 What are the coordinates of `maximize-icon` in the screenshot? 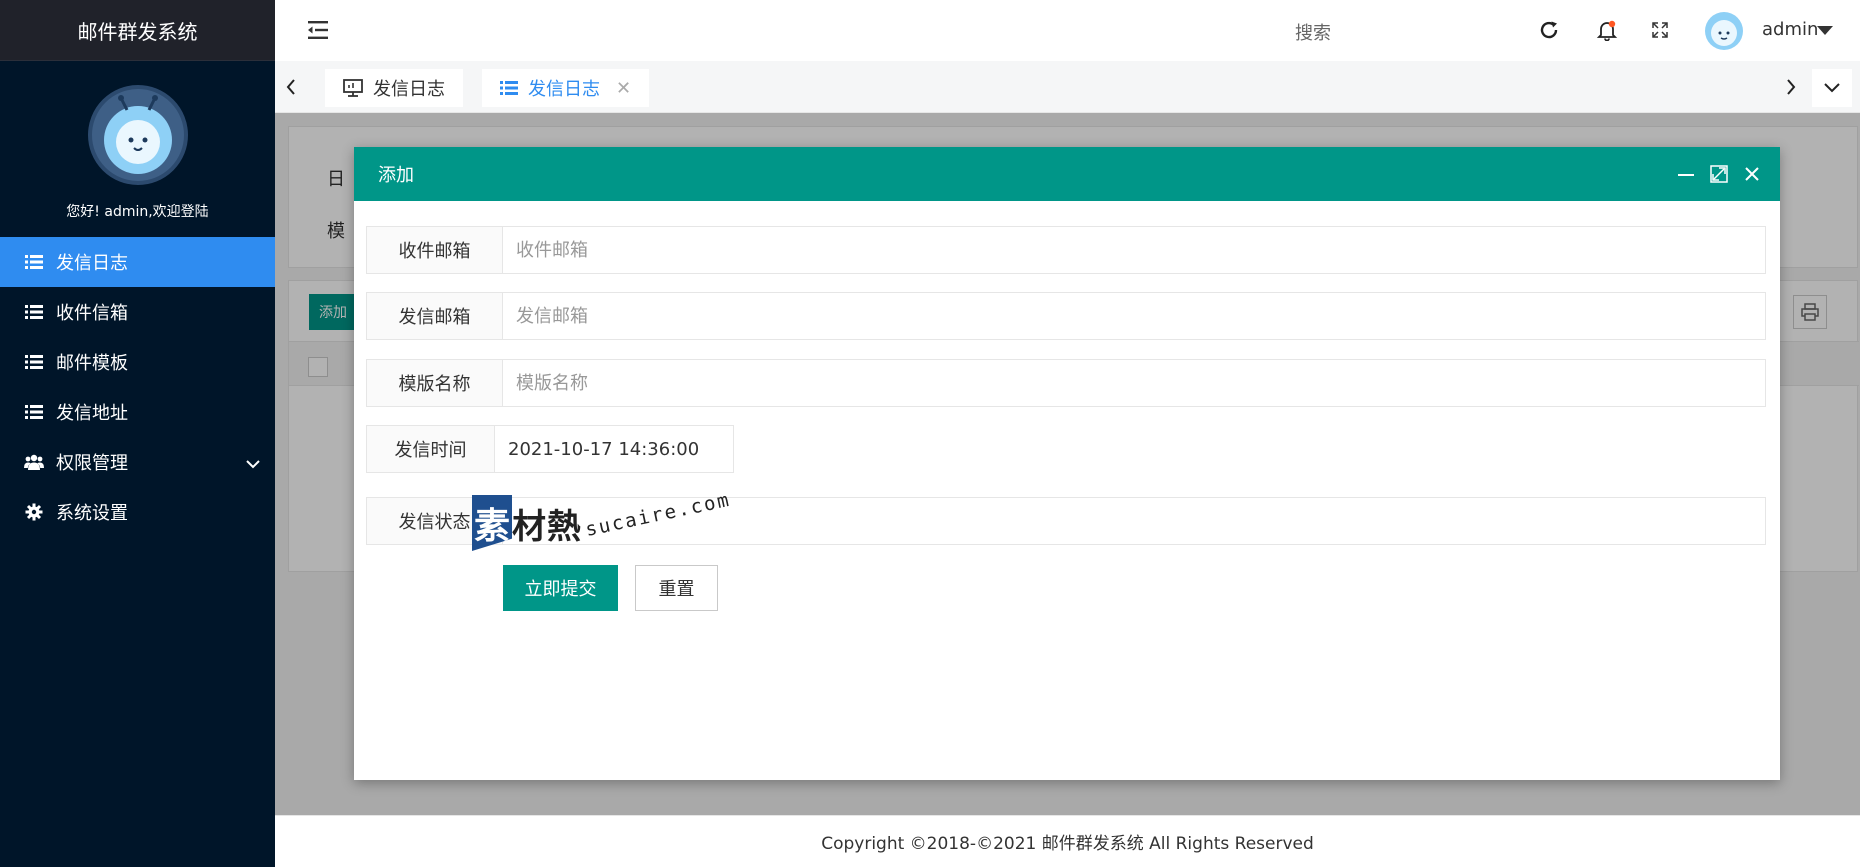 It's located at (1719, 174).